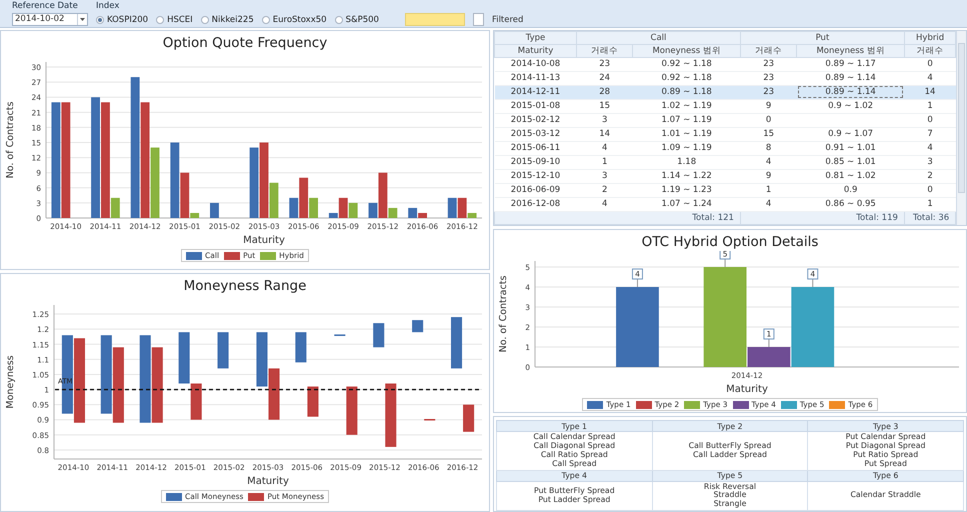 The image size is (967, 512). I want to click on field-label: Index, so click(108, 6).